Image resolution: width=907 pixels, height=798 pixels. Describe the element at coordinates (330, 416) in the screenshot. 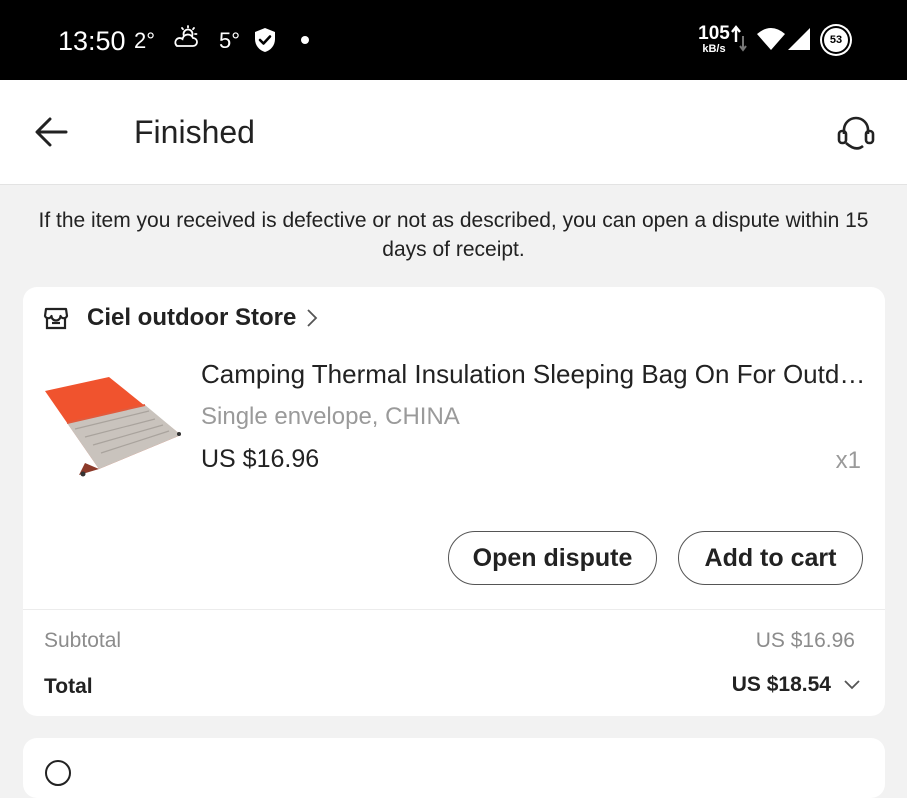

I see `product-variant: Single envelope, CHINA` at that location.